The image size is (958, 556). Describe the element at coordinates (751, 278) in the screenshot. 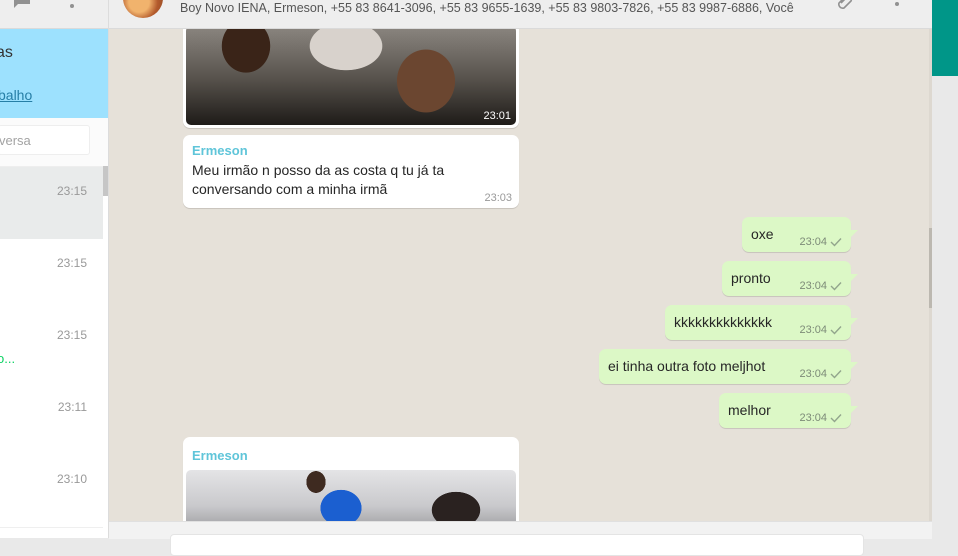

I see `message-text: pronto` at that location.